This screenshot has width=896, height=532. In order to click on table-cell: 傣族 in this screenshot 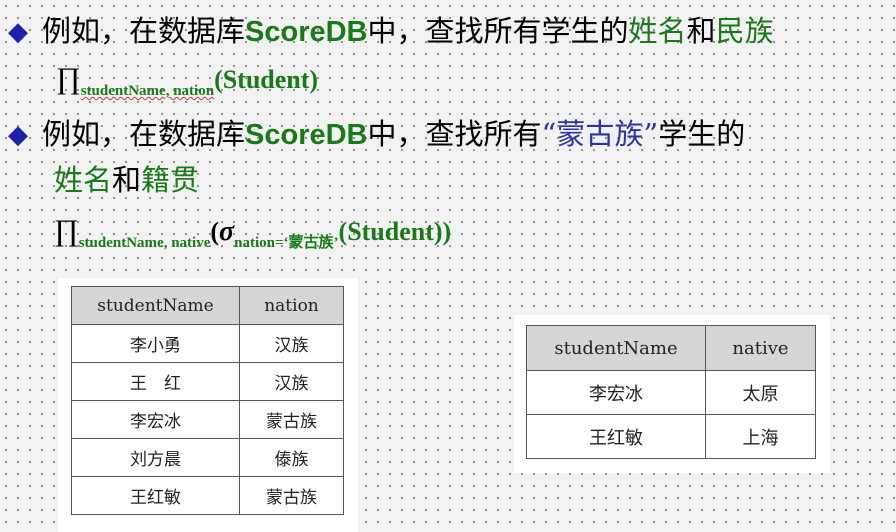, I will do `click(291, 457)`.